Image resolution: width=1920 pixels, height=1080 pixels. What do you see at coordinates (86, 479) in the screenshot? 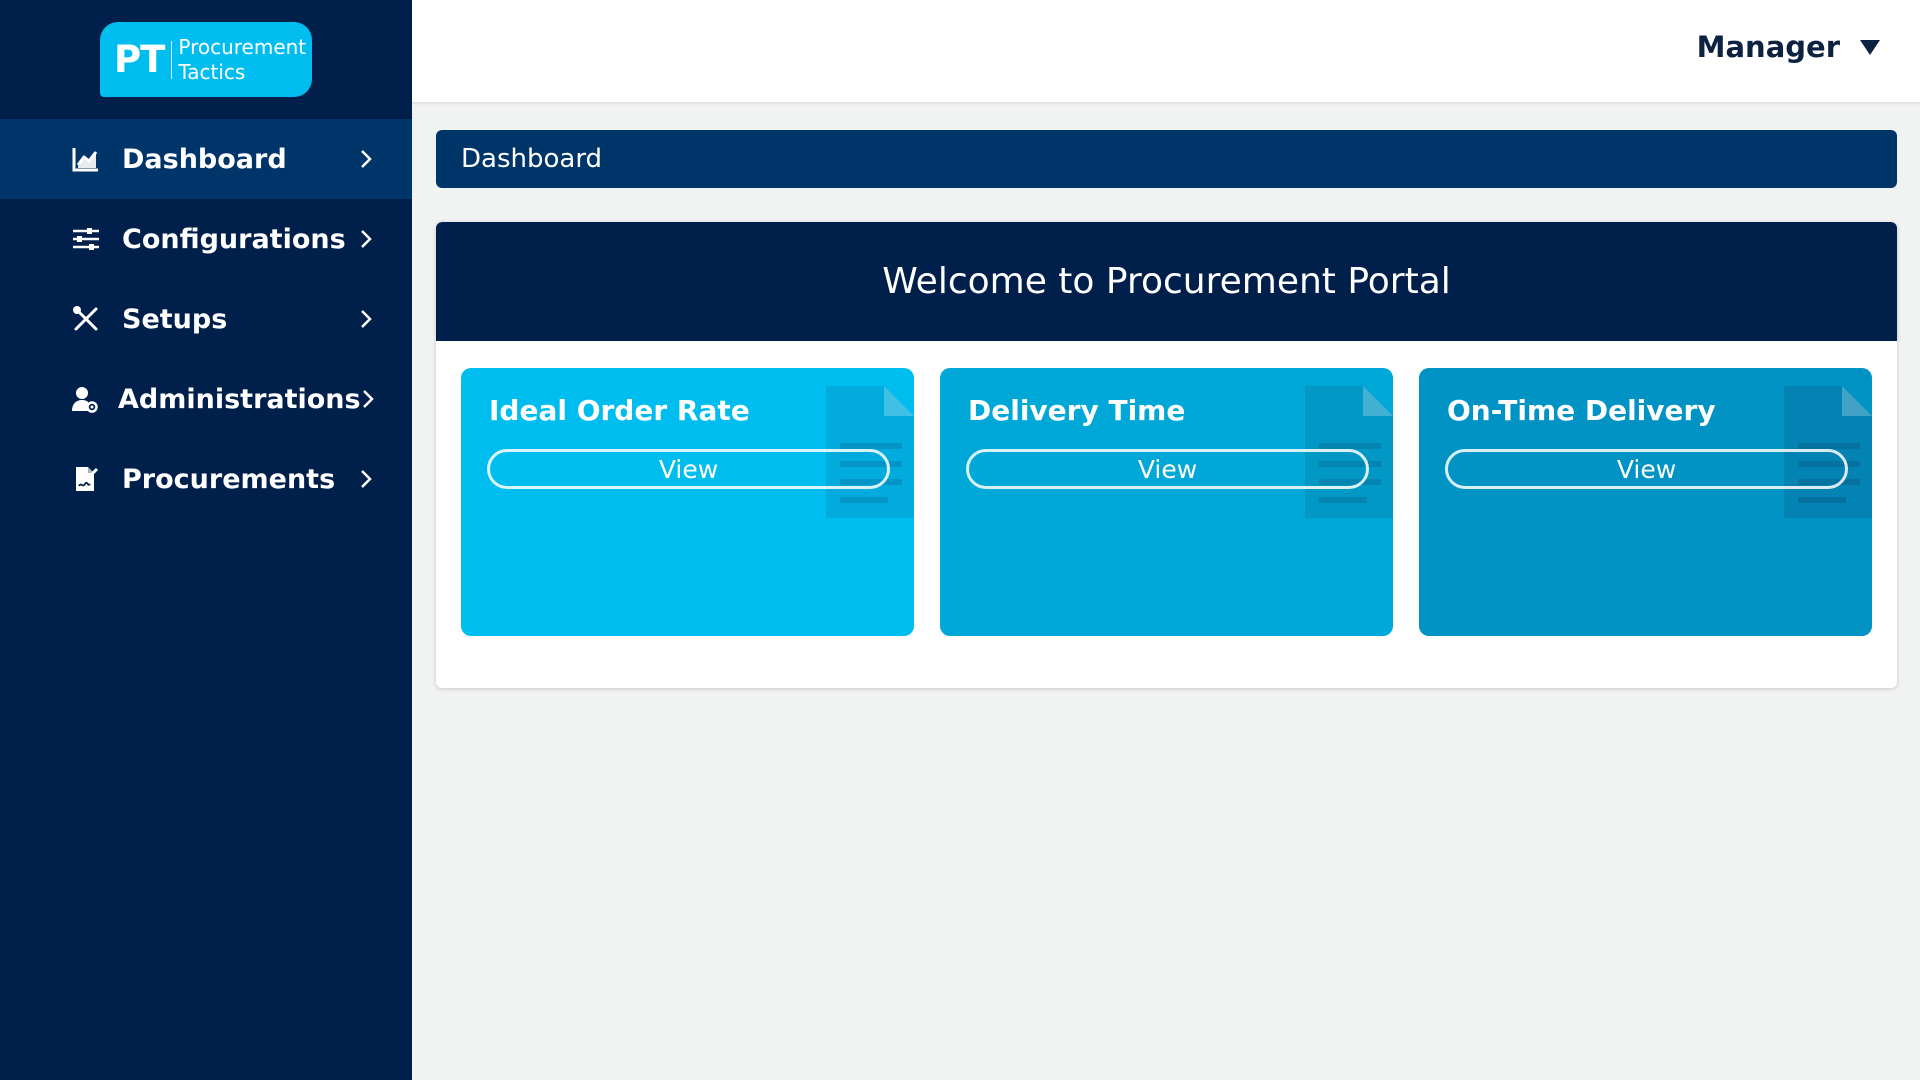
I see `file-signature-icon` at bounding box center [86, 479].